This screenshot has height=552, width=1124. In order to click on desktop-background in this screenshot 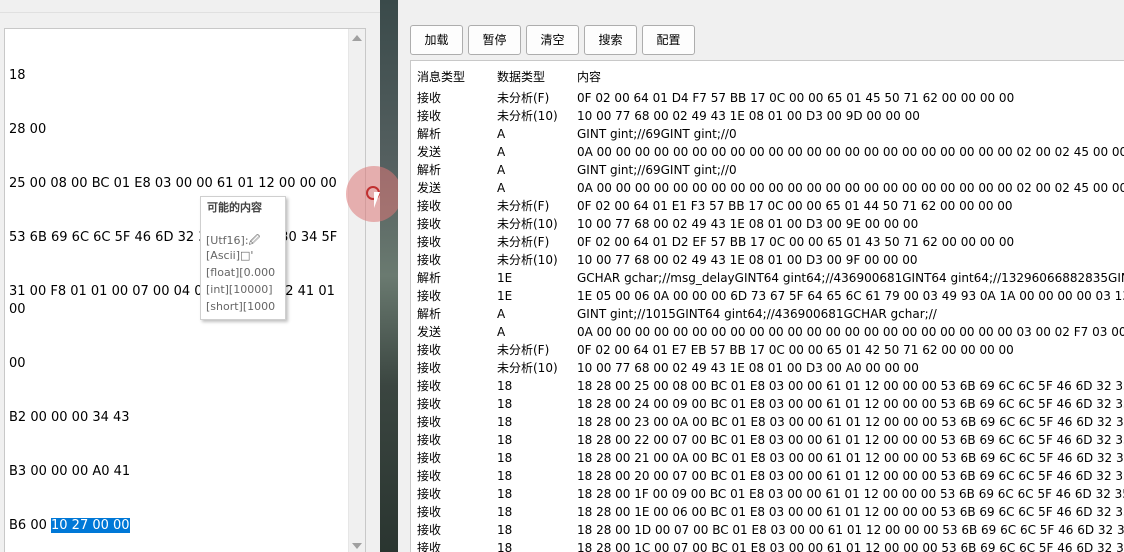, I will do `click(389, 276)`.